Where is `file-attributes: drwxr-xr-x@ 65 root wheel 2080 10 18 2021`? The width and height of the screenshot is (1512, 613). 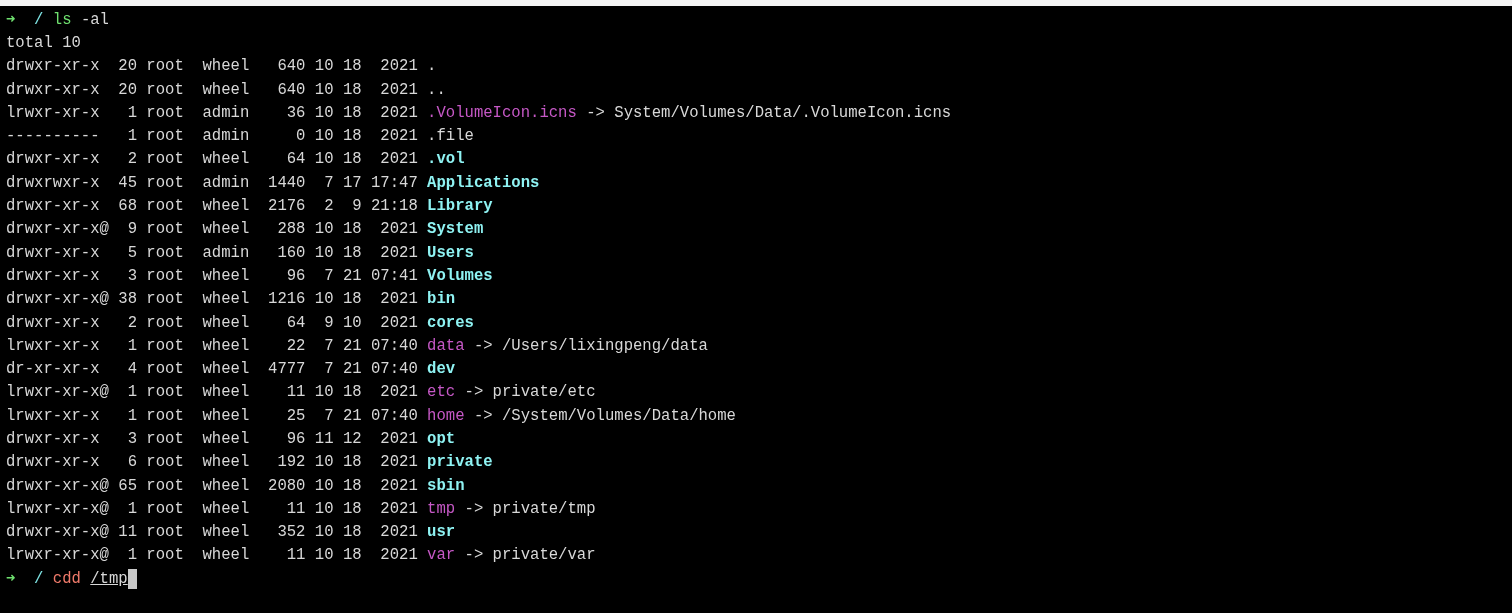 file-attributes: drwxr-xr-x@ 65 root wheel 2080 10 18 2021 is located at coordinates (212, 485).